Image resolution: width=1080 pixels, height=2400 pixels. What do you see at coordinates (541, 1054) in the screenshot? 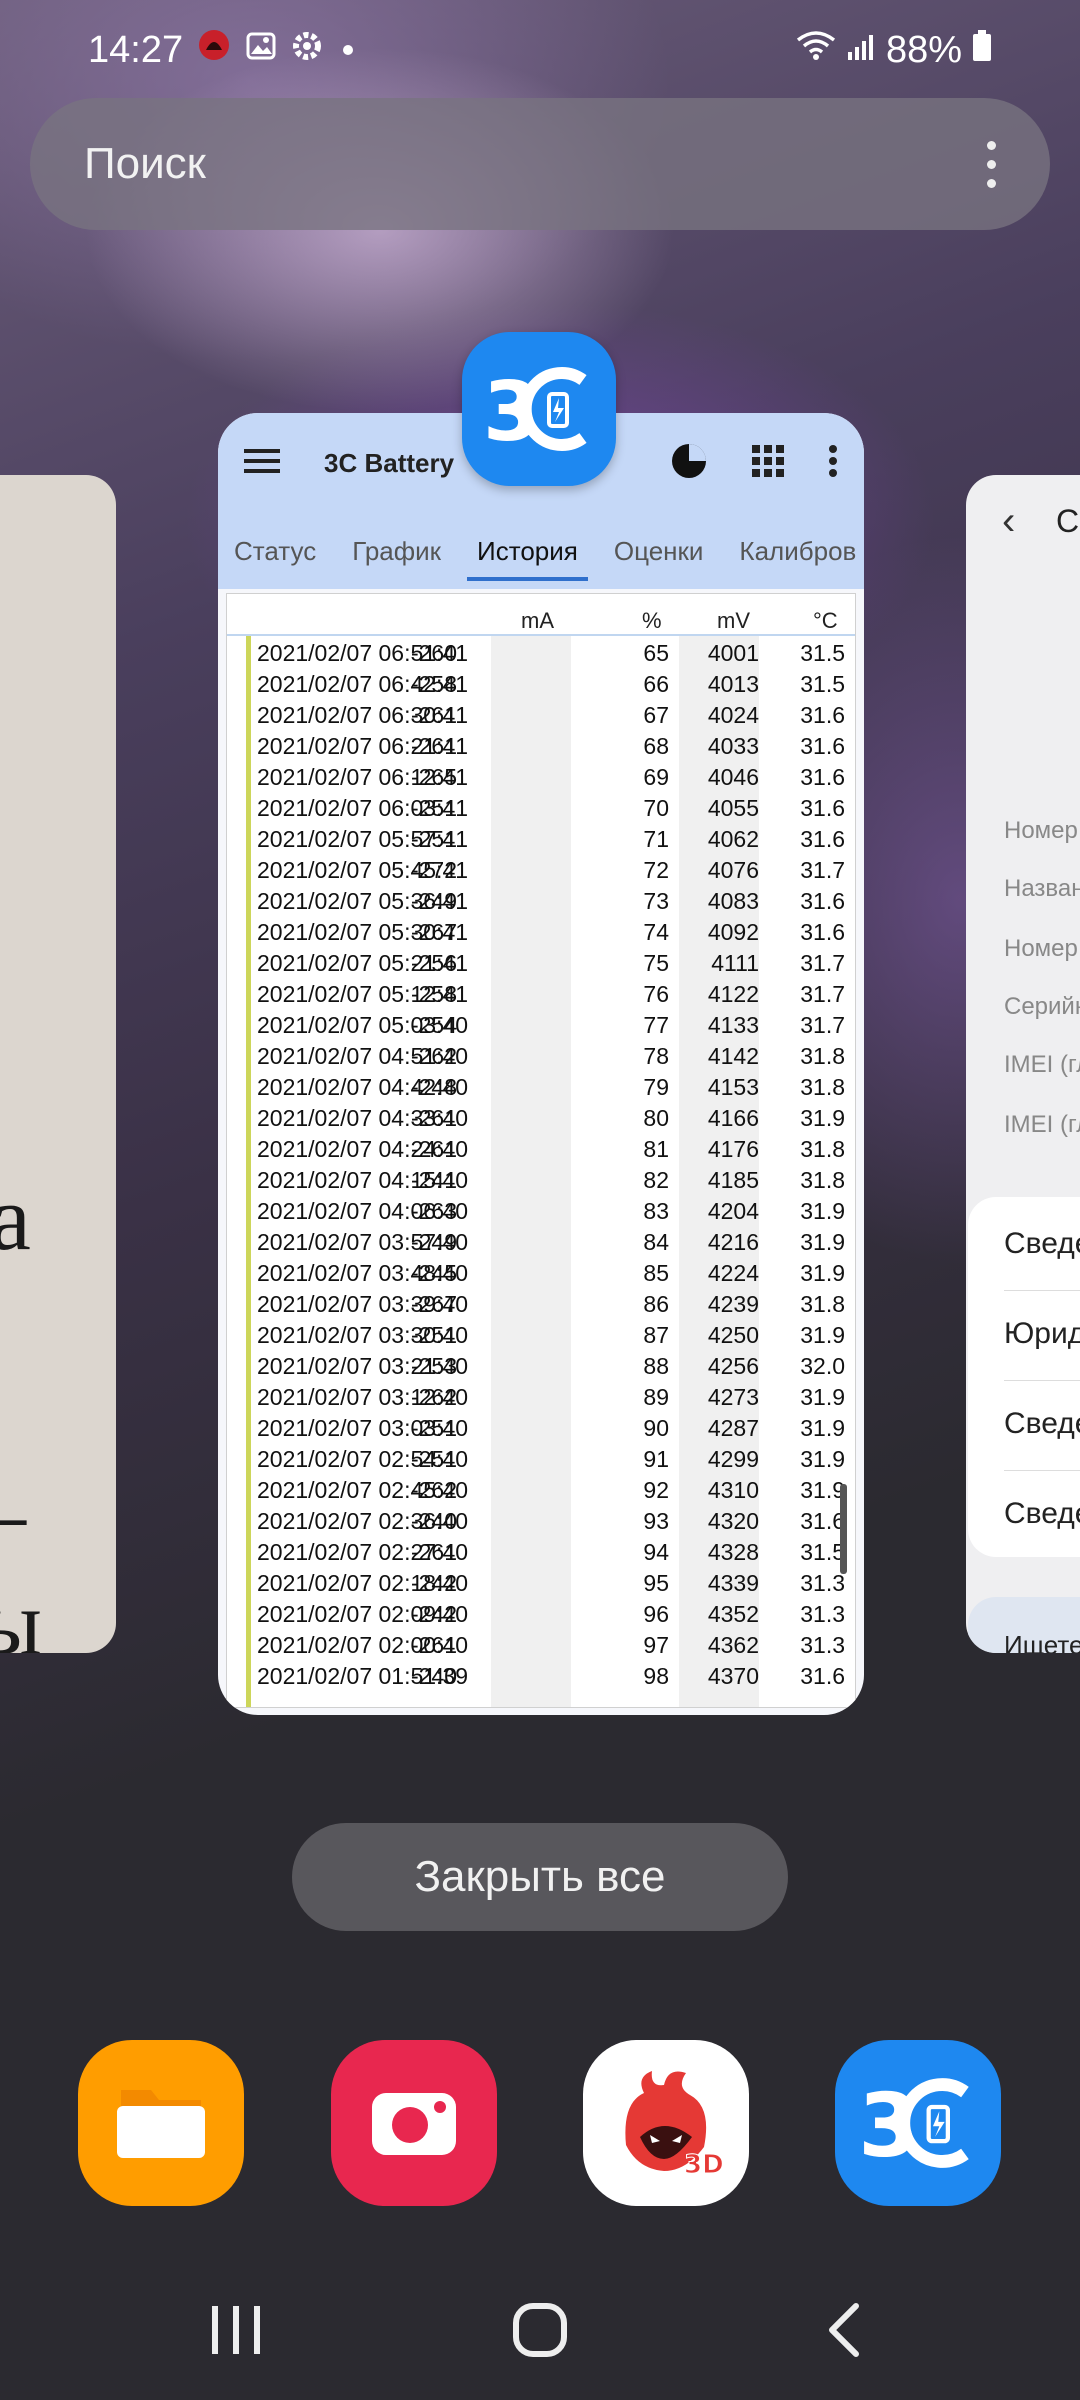
I see `table-row: 2021/02/07 04:51:40 -262 78 4142 31.8` at bounding box center [541, 1054].